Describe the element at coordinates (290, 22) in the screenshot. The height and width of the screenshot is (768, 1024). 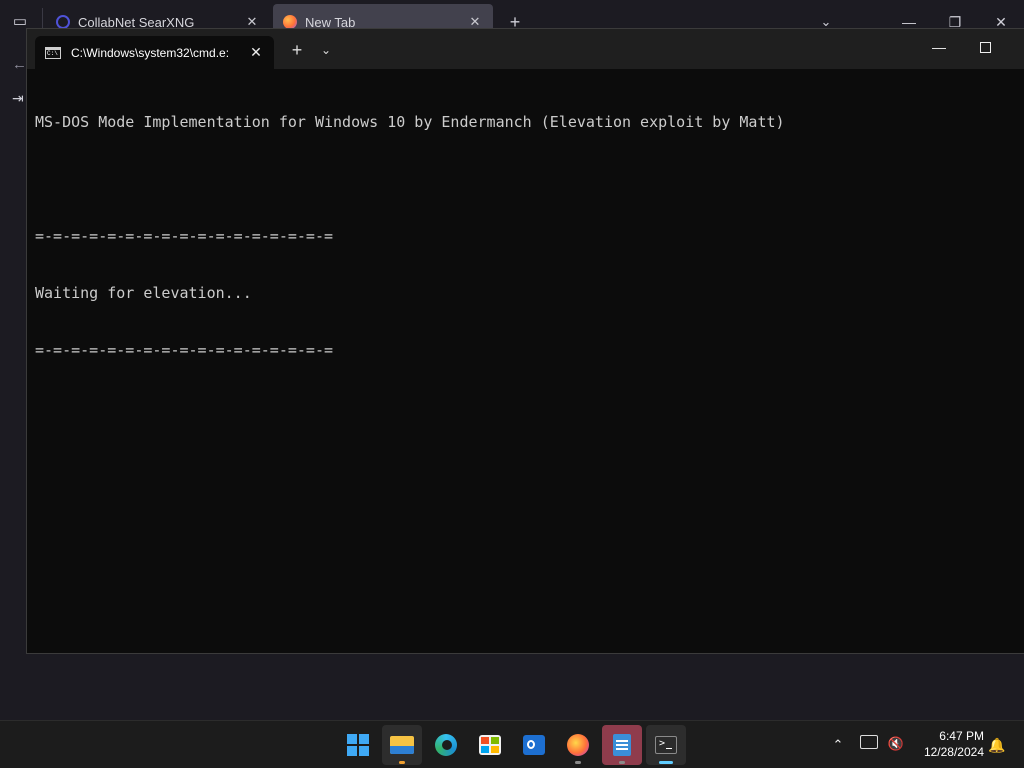
I see `firefox-favicon-icon` at that location.